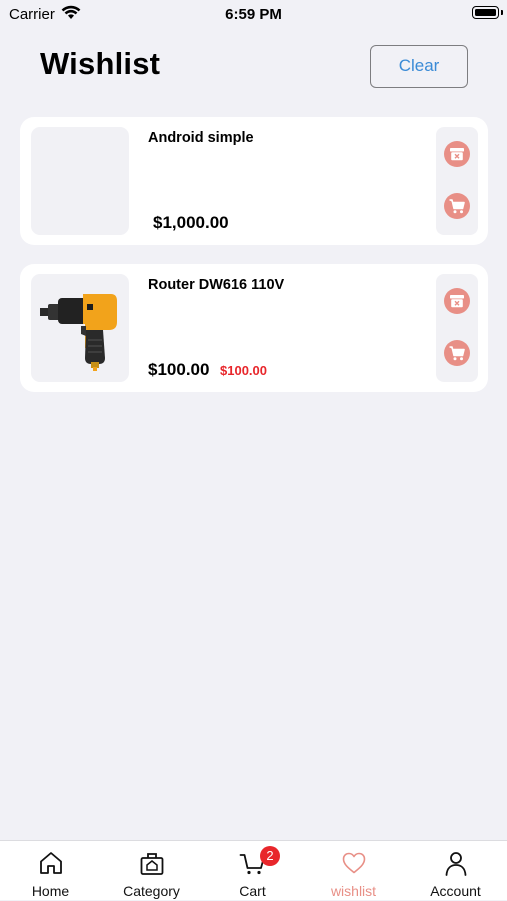 Image resolution: width=507 pixels, height=901 pixels. I want to click on tab-label: Account, so click(455, 891).